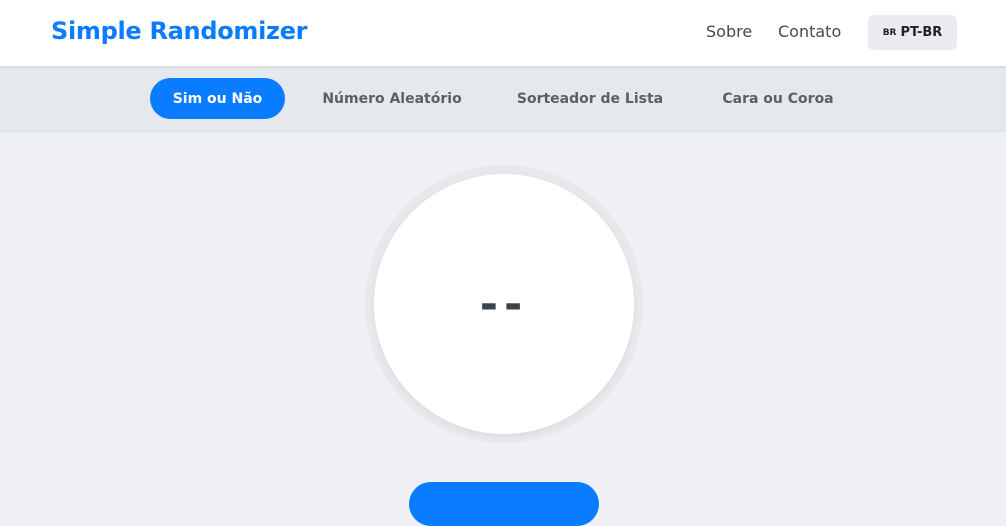  I want to click on brazil-flag-icon: BR, so click(889, 32).